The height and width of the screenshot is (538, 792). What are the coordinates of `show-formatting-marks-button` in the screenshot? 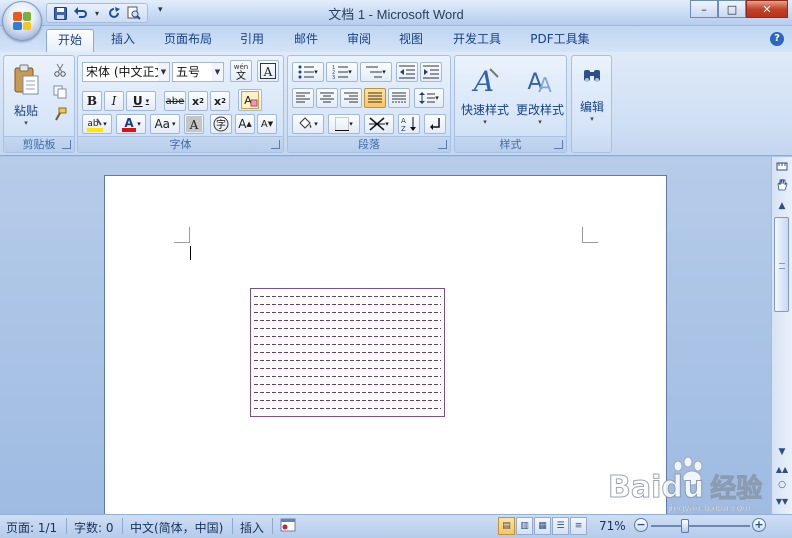 It's located at (435, 124).